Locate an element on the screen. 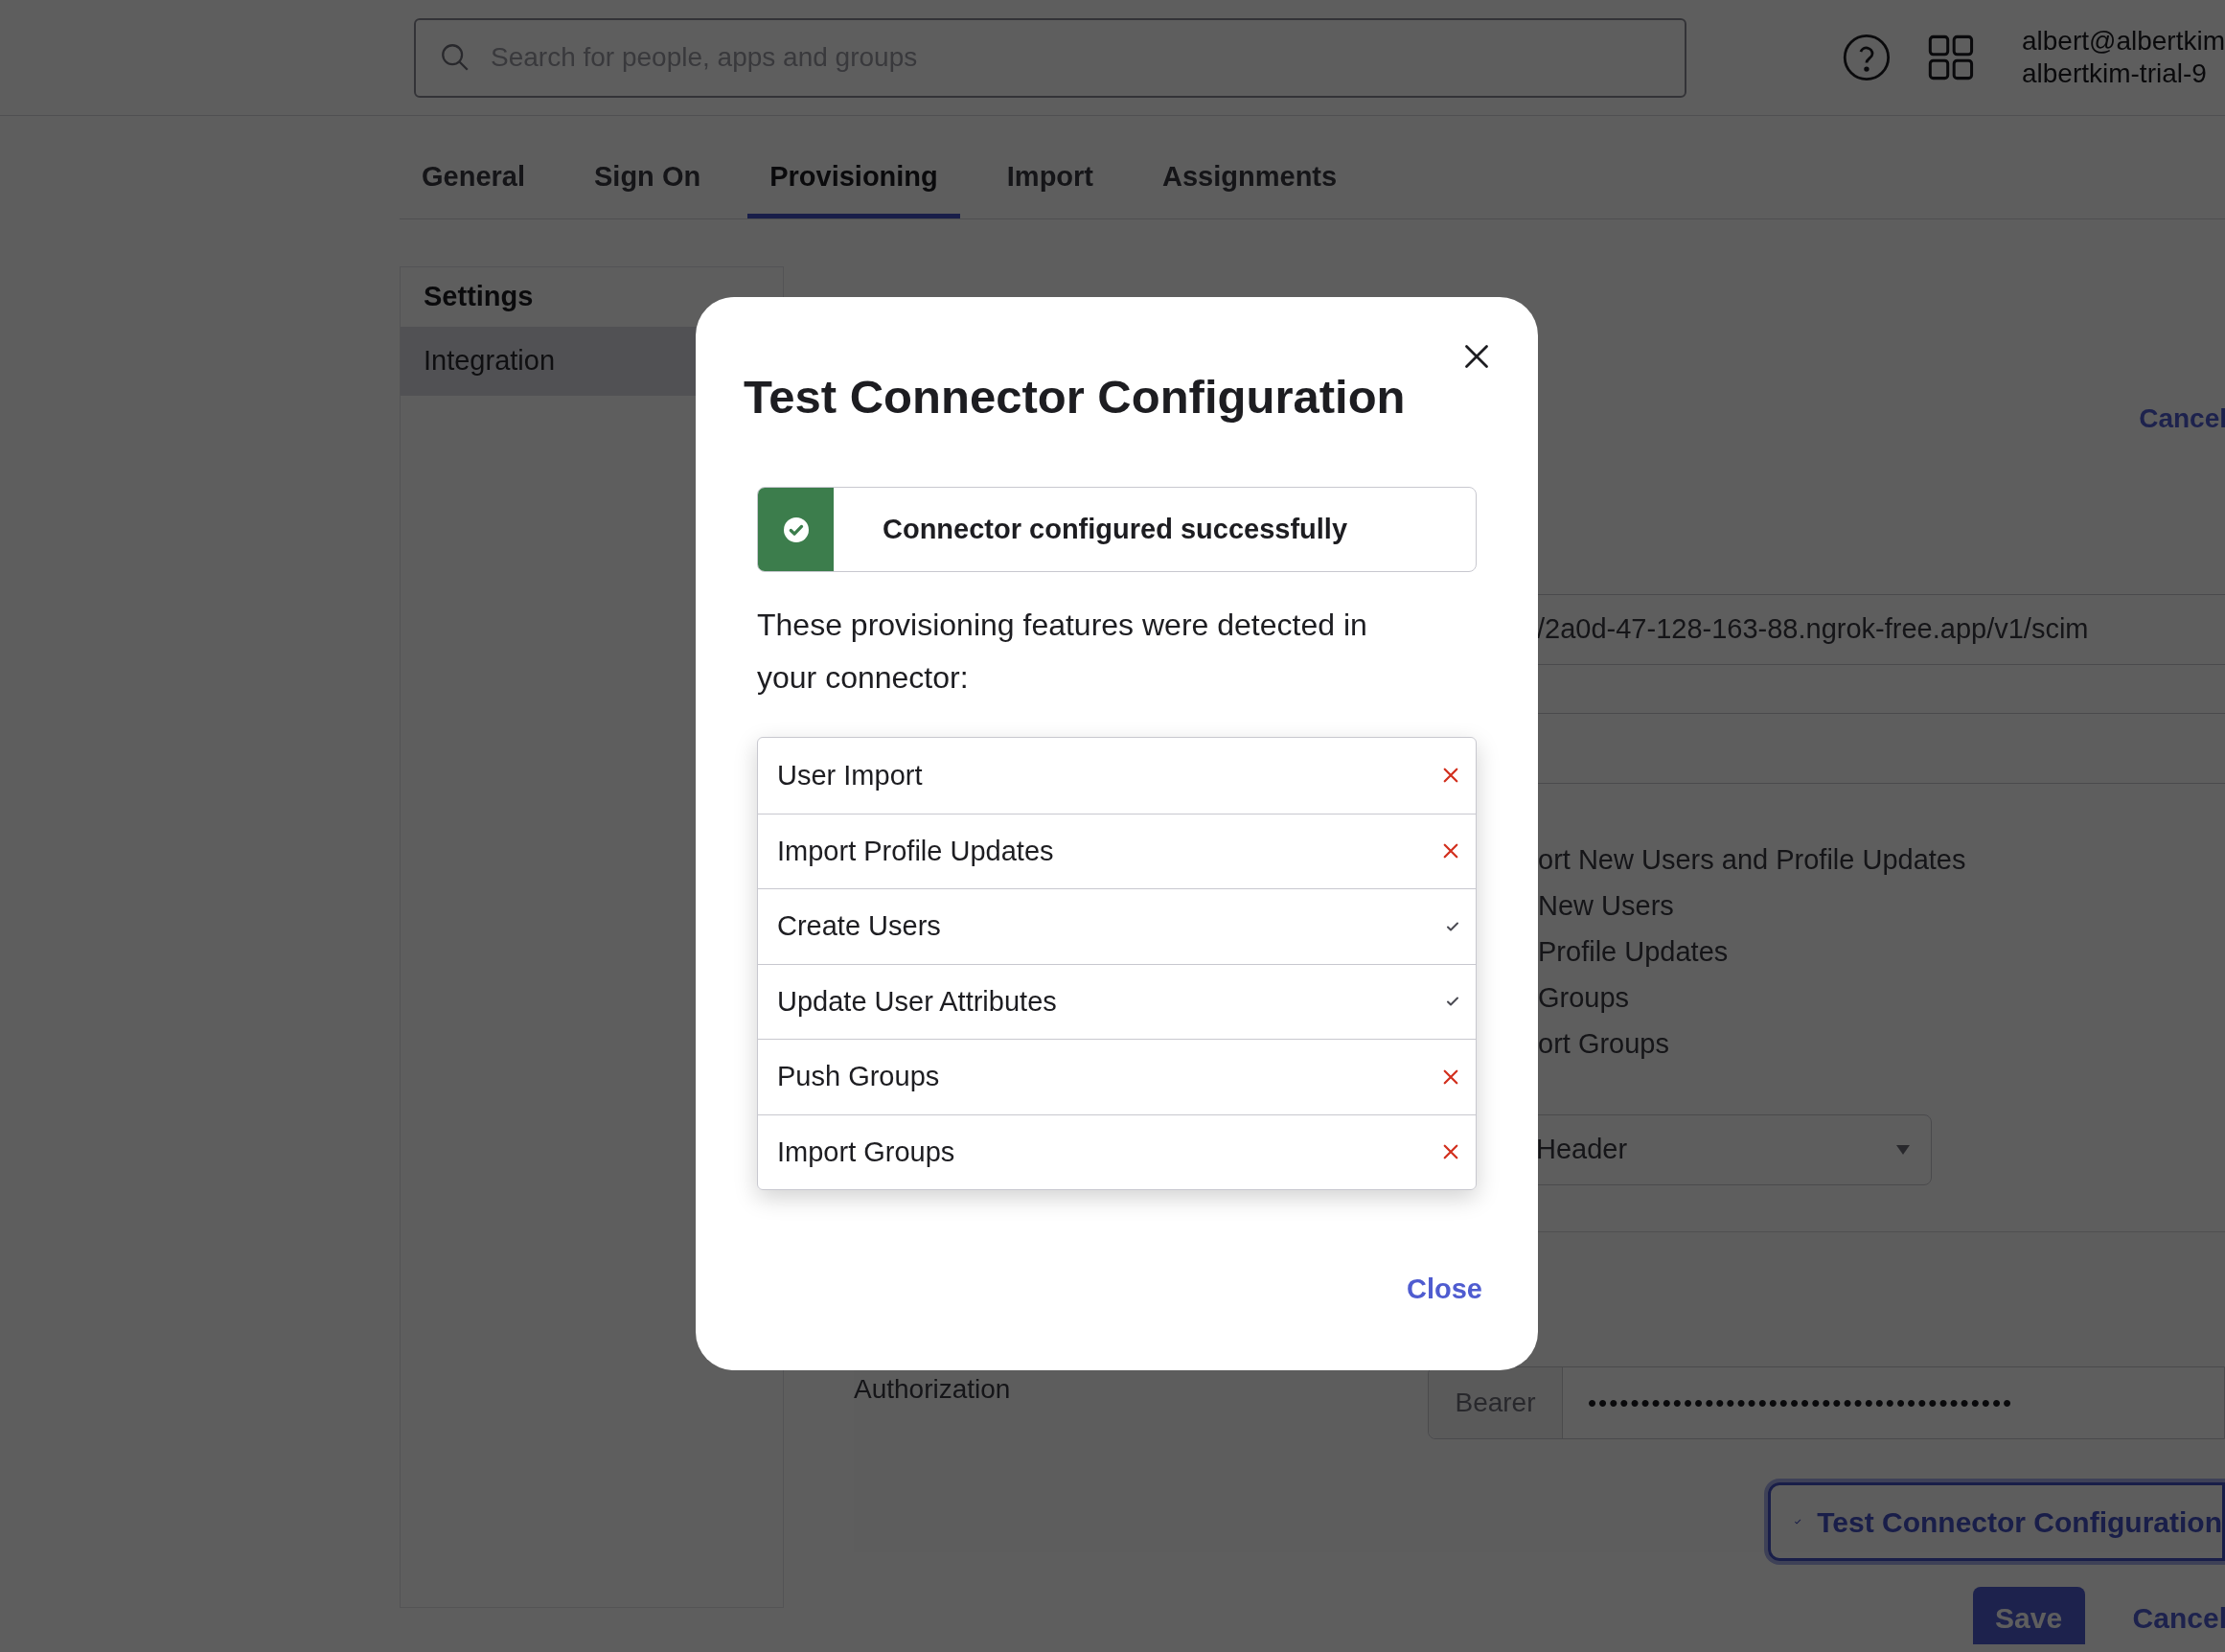 This screenshot has width=2225, height=1652. dropdown-arrow-icon is located at coordinates (1903, 1150).